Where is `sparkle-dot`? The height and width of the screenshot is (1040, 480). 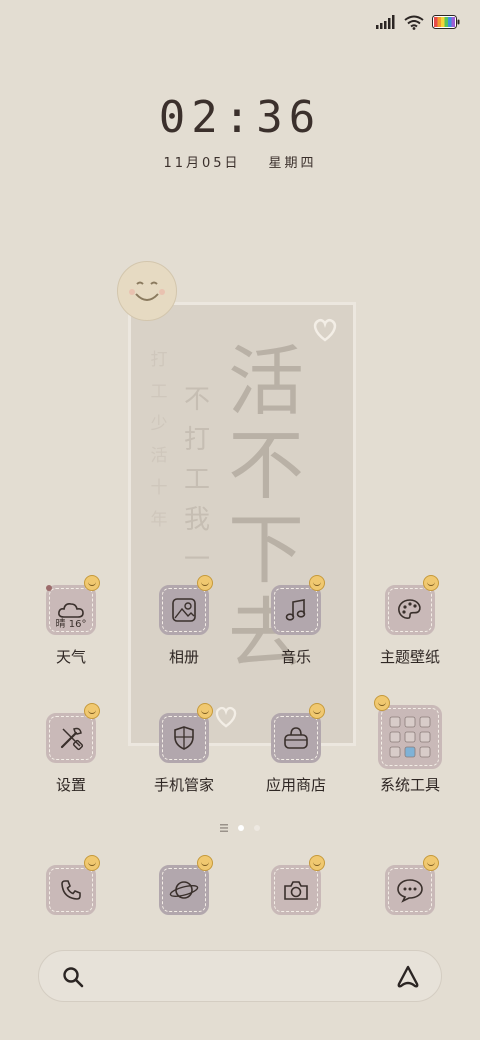 sparkle-dot is located at coordinates (49, 588).